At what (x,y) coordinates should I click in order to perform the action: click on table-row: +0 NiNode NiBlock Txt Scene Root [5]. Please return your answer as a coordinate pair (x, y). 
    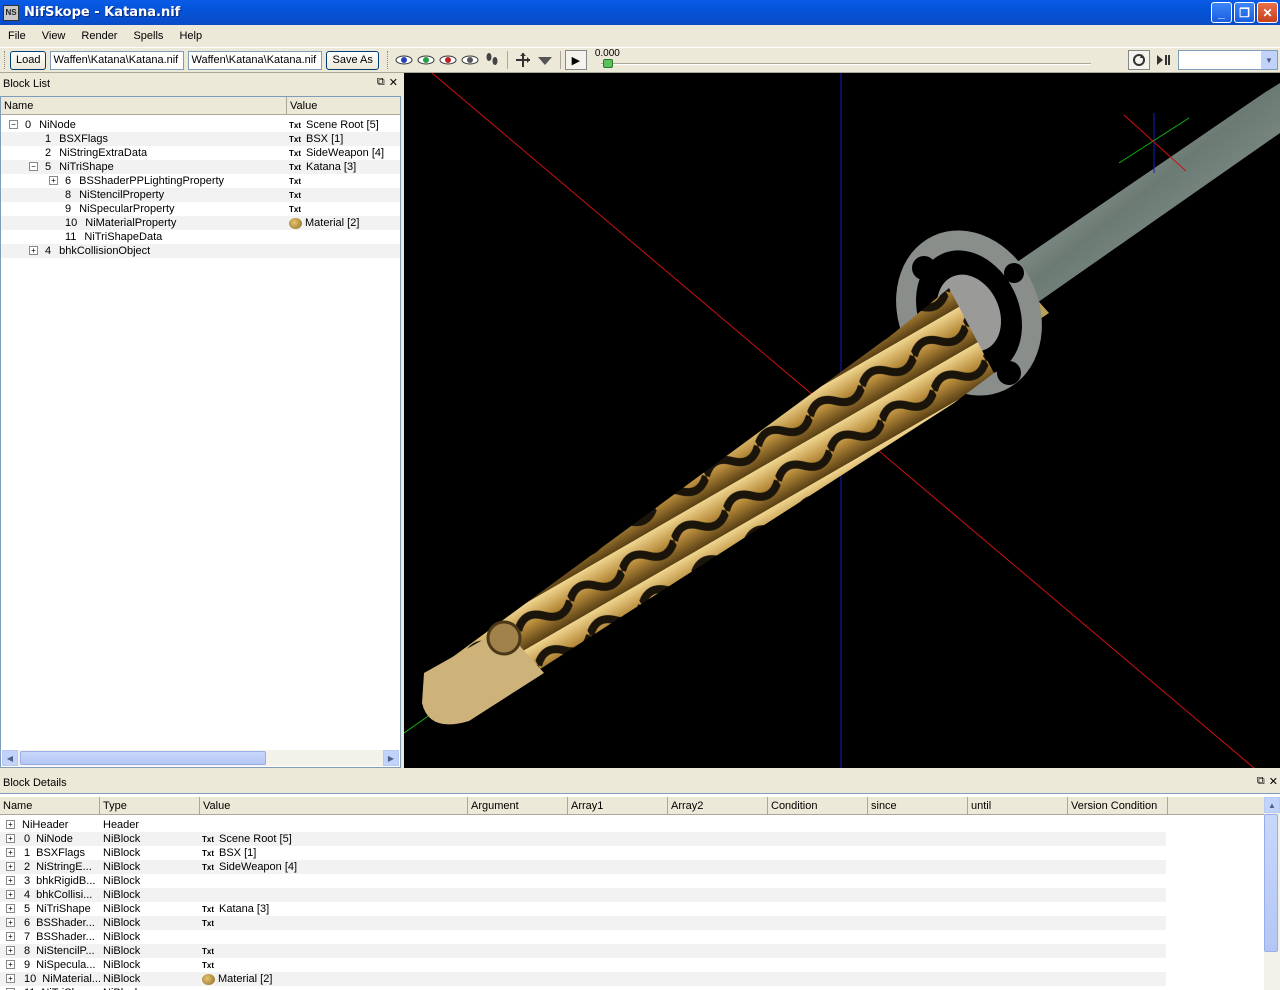
    Looking at the image, I should click on (583, 839).